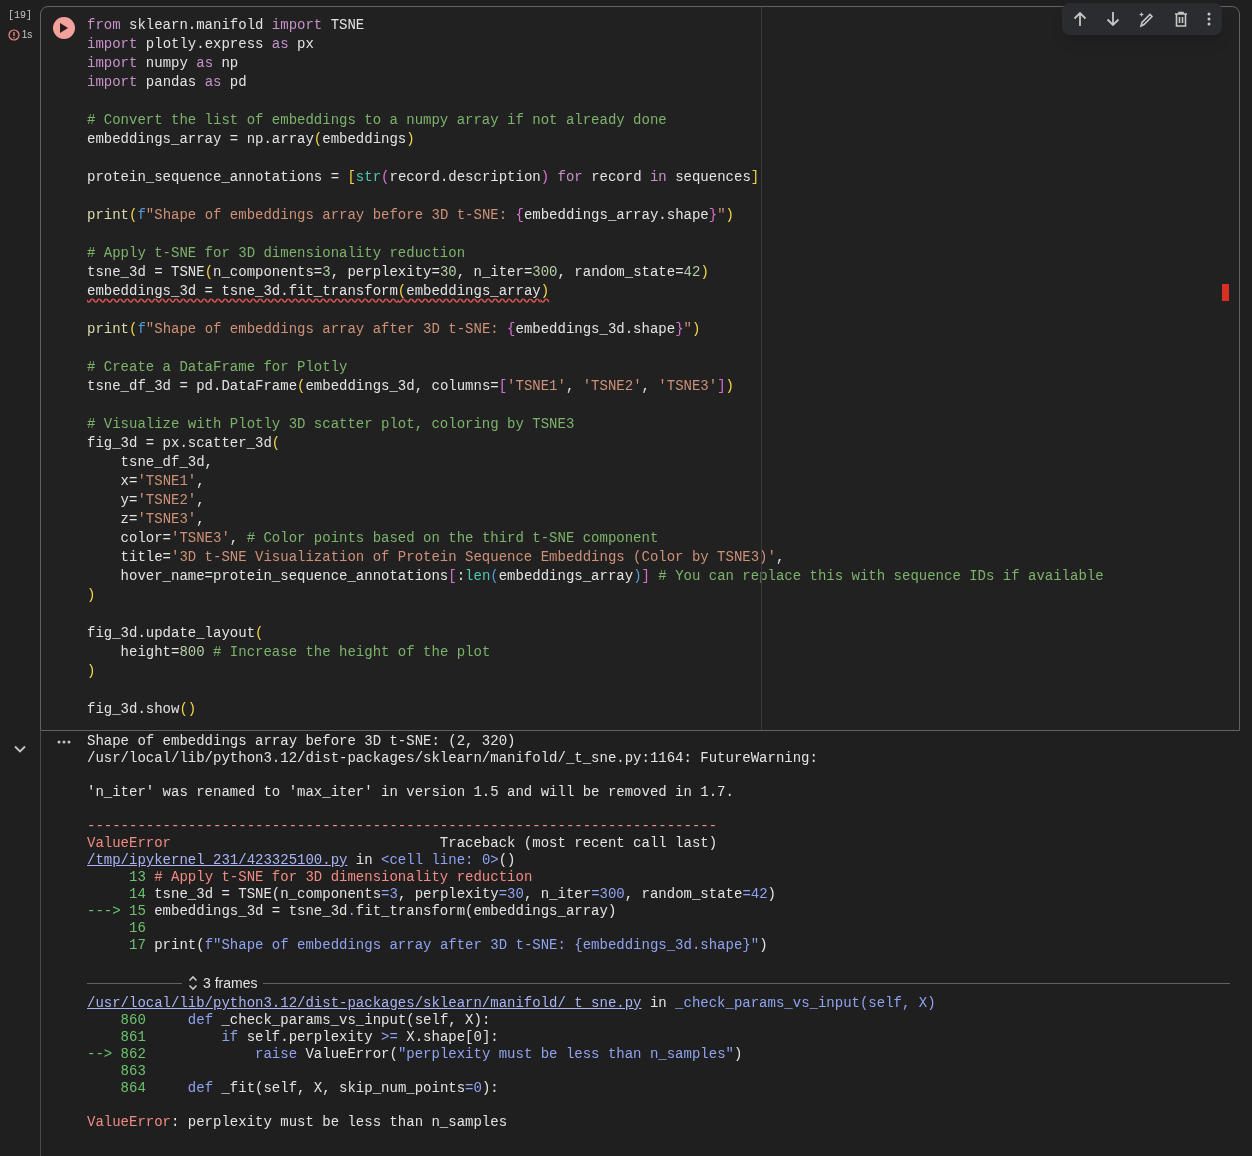  Describe the element at coordinates (162, 500) in the screenshot. I see `code-line: y='TSNE2',` at that location.